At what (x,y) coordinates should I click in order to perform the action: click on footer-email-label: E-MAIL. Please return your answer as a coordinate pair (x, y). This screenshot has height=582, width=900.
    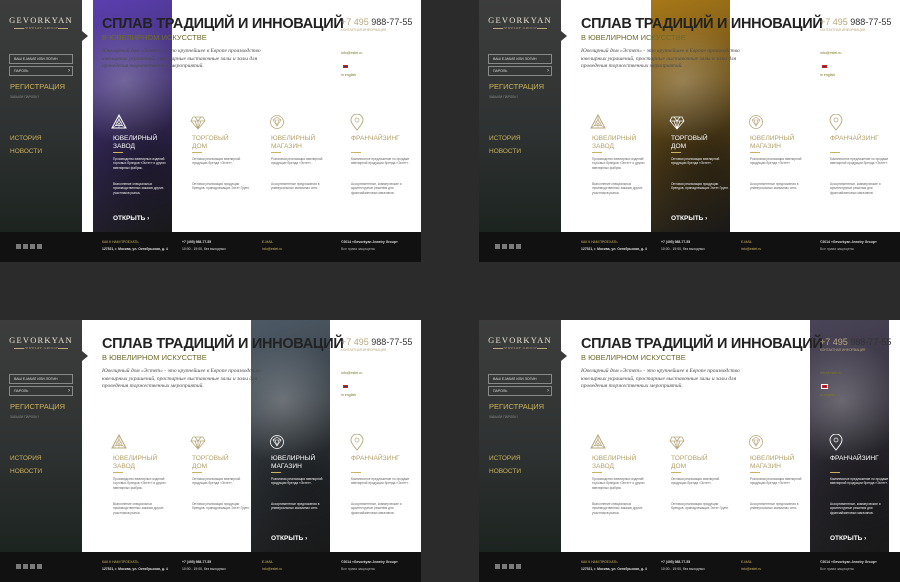
    Looking at the image, I should click on (747, 562).